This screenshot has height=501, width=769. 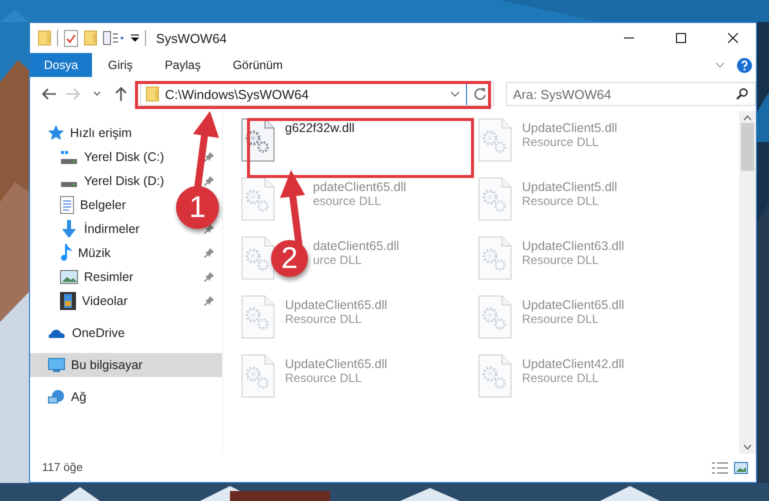 I want to click on file-type: urce DLL, so click(x=338, y=260).